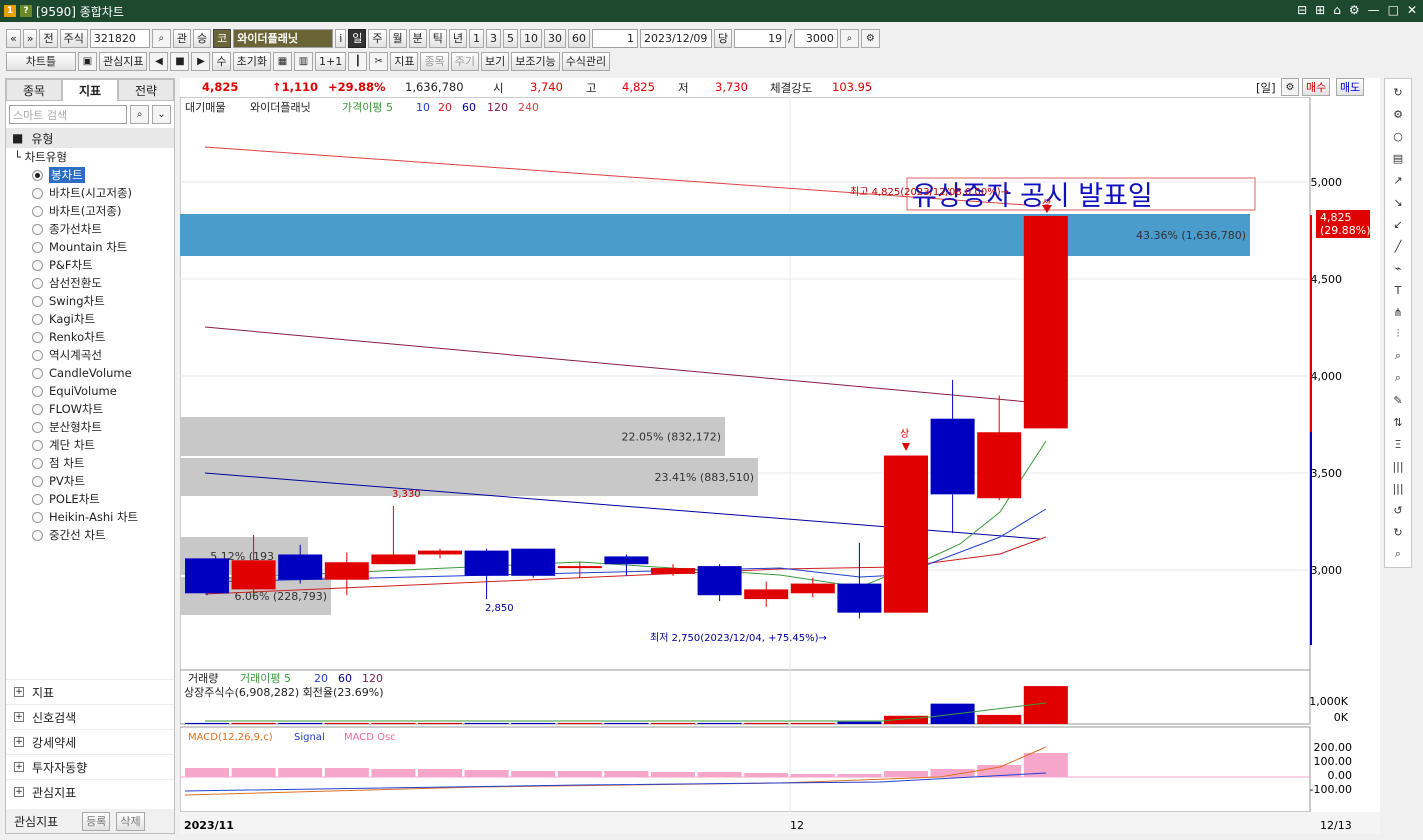 This screenshot has width=1423, height=840. What do you see at coordinates (90, 90) in the screenshot?
I see `tab-indicator: 지표` at bounding box center [90, 90].